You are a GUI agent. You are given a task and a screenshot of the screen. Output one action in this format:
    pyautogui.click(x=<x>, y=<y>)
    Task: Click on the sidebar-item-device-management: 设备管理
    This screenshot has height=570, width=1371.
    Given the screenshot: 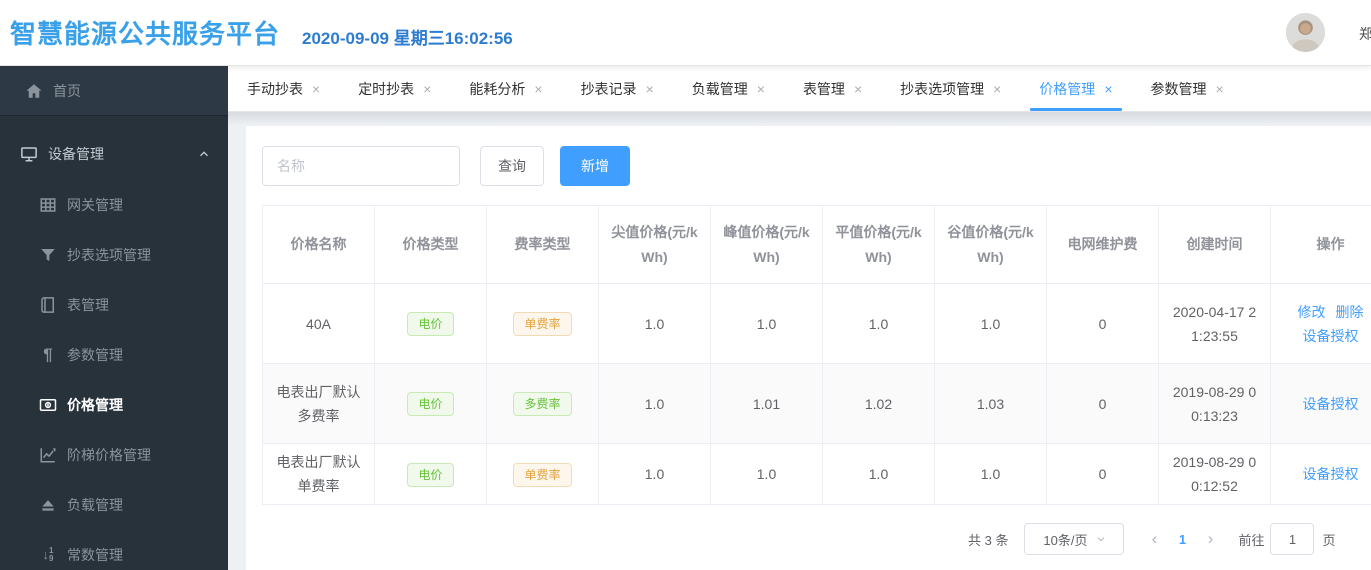 What is the action you would take?
    pyautogui.click(x=114, y=154)
    